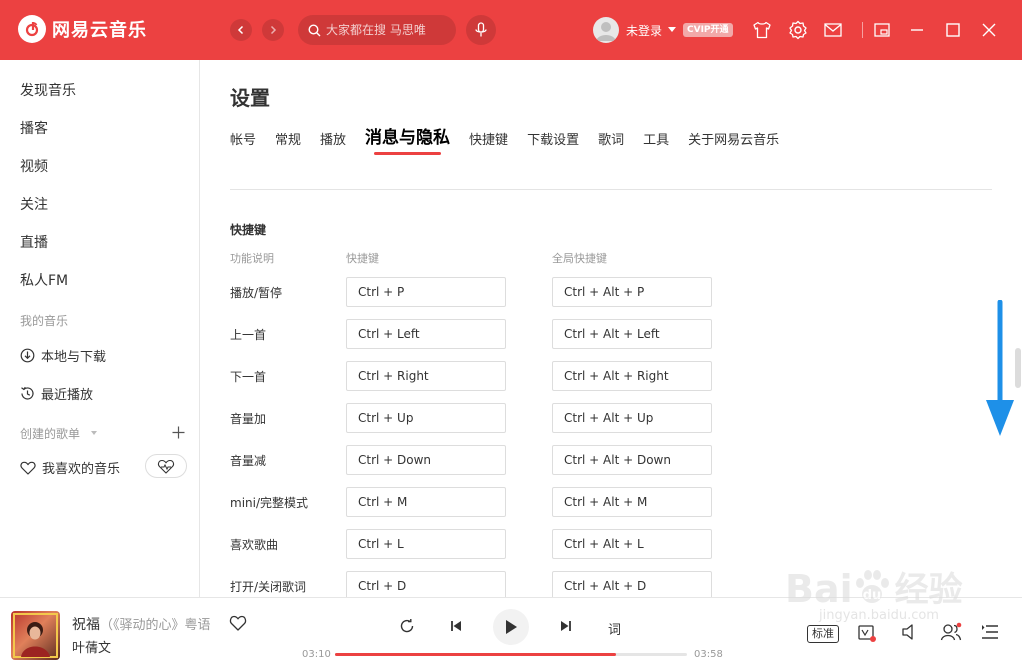  I want to click on column-header-global: 全局快捷键, so click(579, 258).